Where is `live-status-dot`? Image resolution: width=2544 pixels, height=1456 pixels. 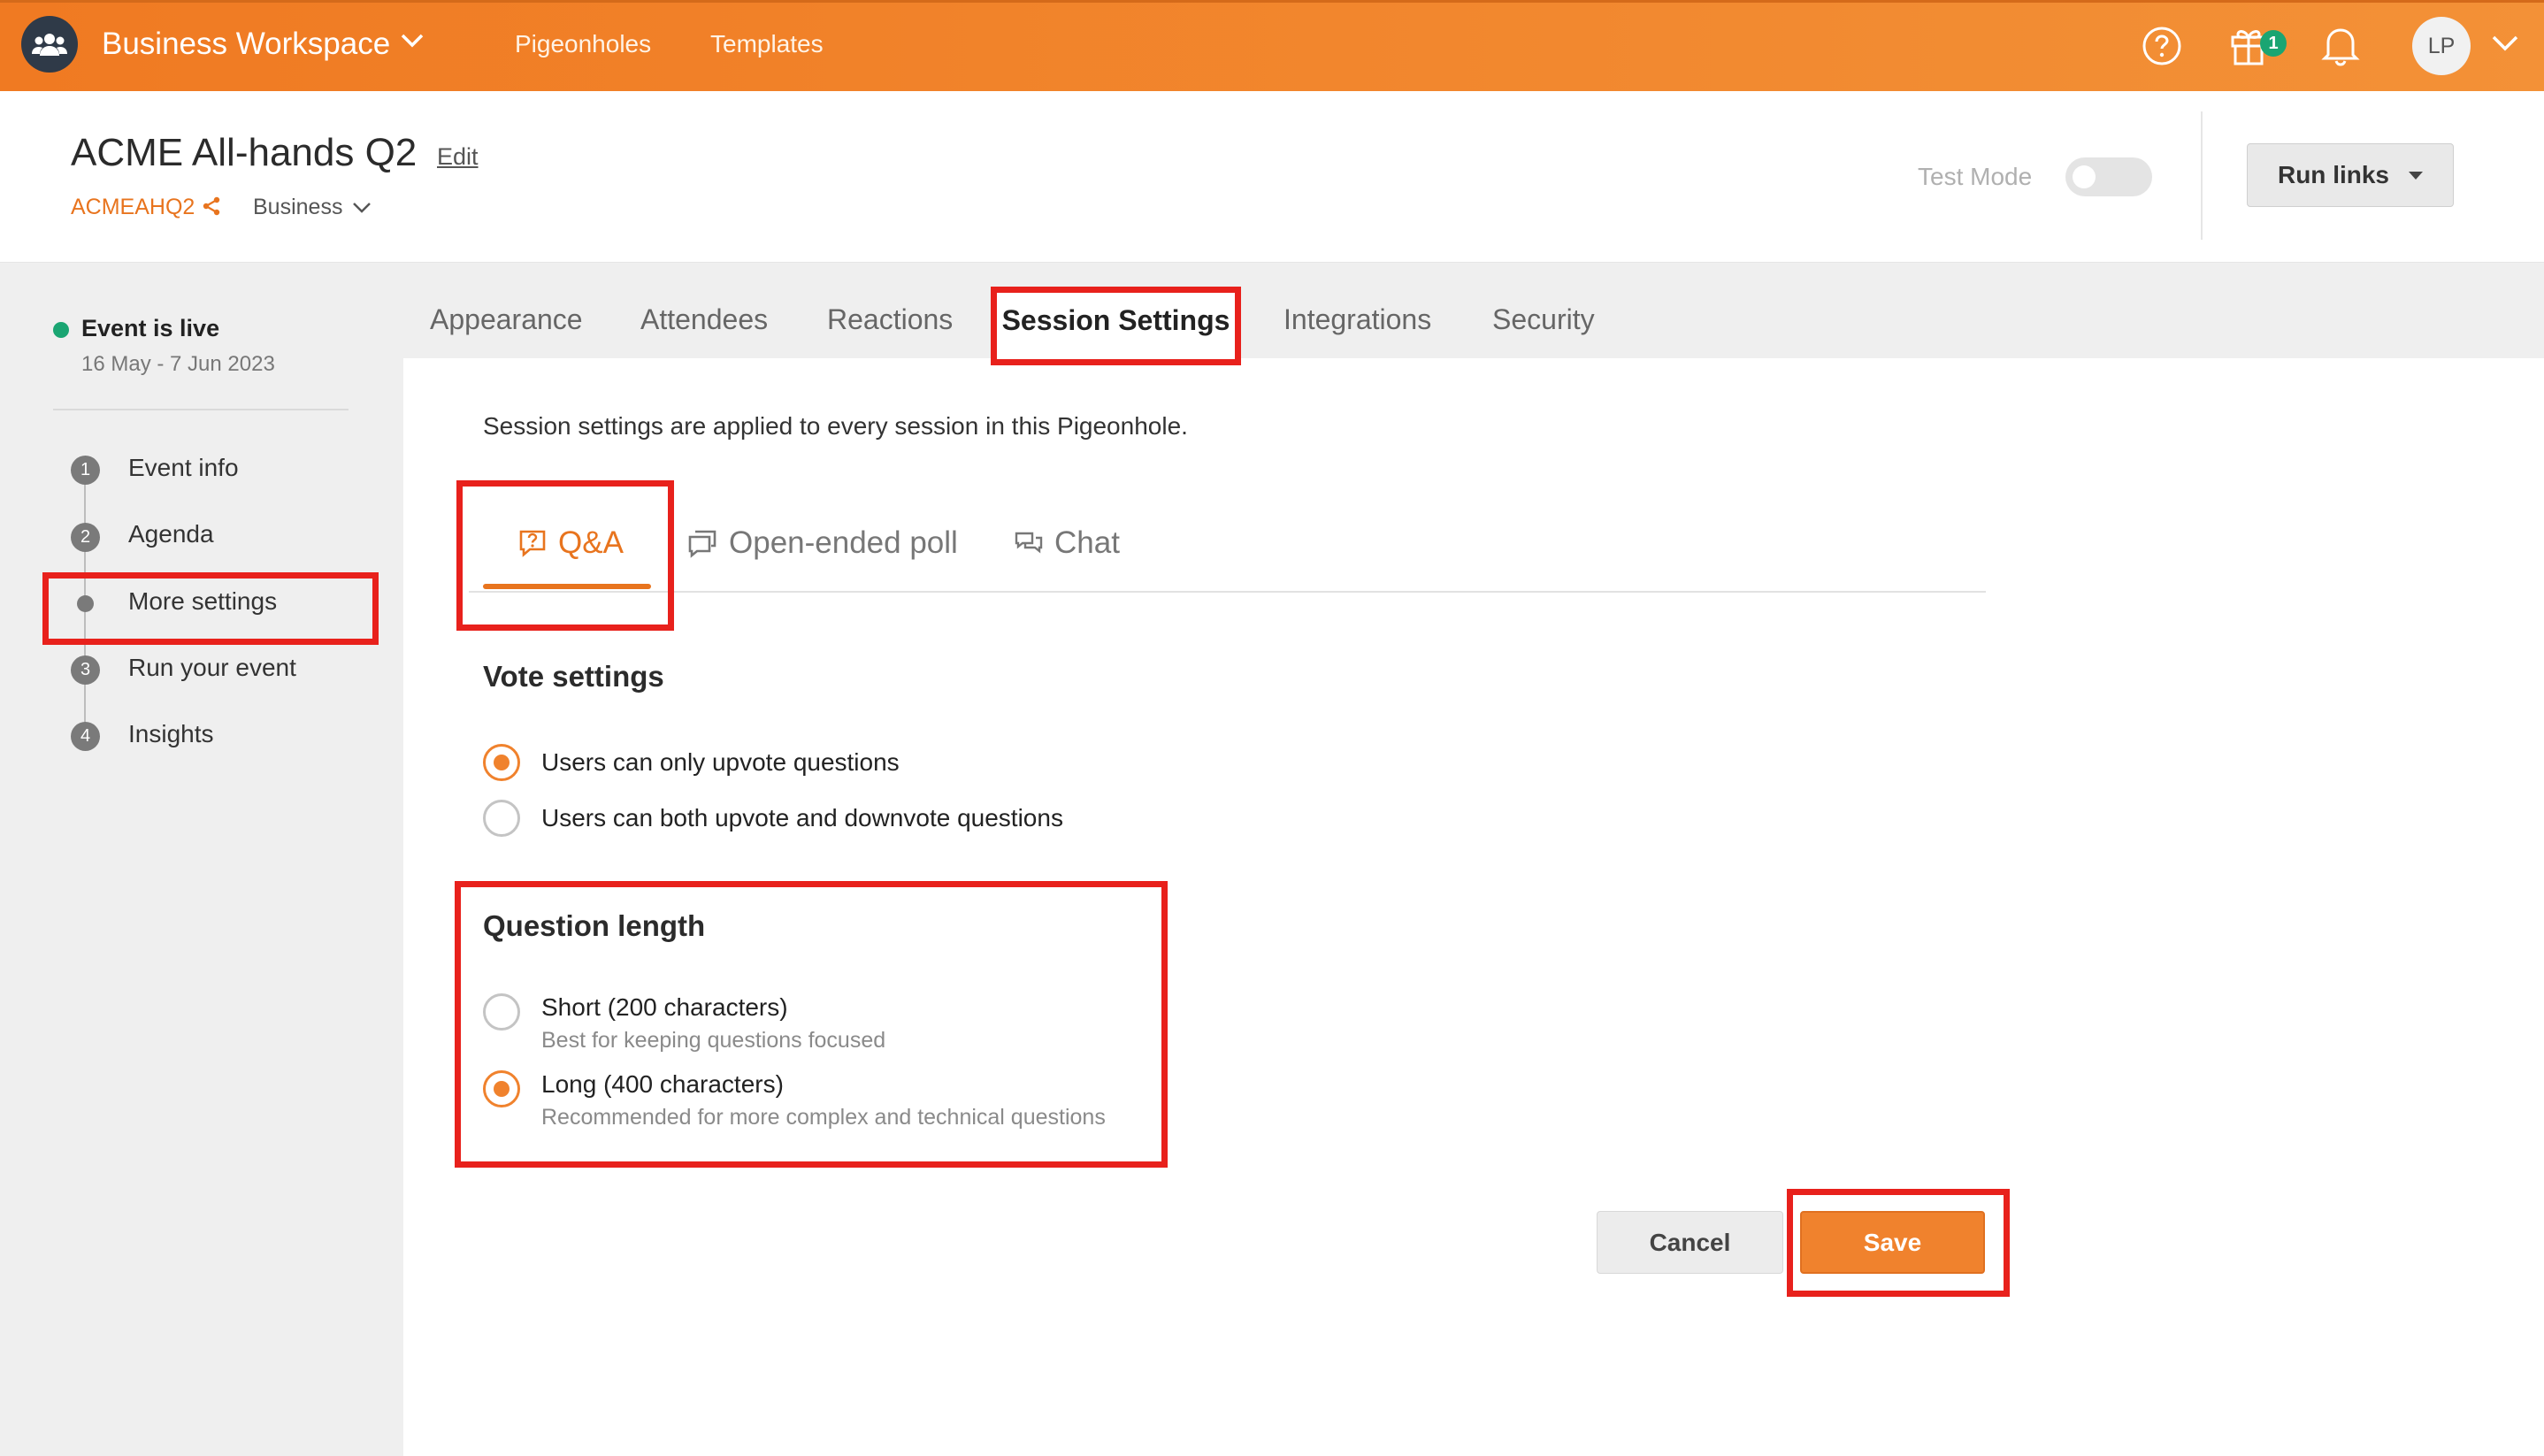 live-status-dot is located at coordinates (61, 330).